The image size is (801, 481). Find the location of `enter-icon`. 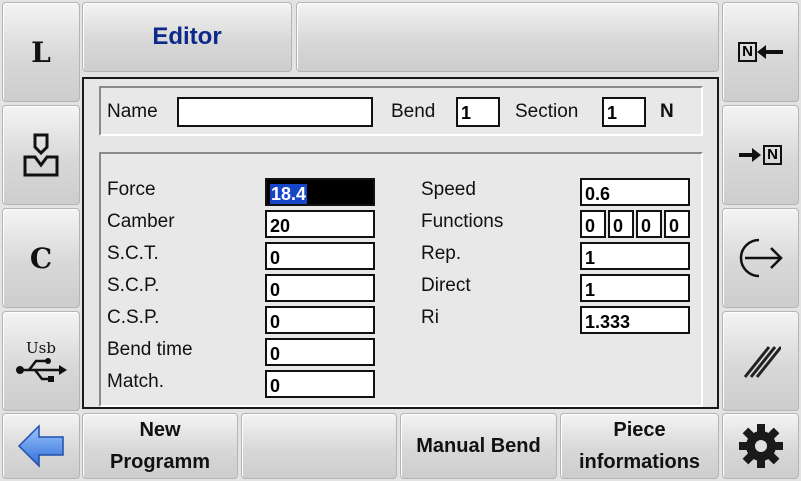

enter-icon is located at coordinates (761, 258).